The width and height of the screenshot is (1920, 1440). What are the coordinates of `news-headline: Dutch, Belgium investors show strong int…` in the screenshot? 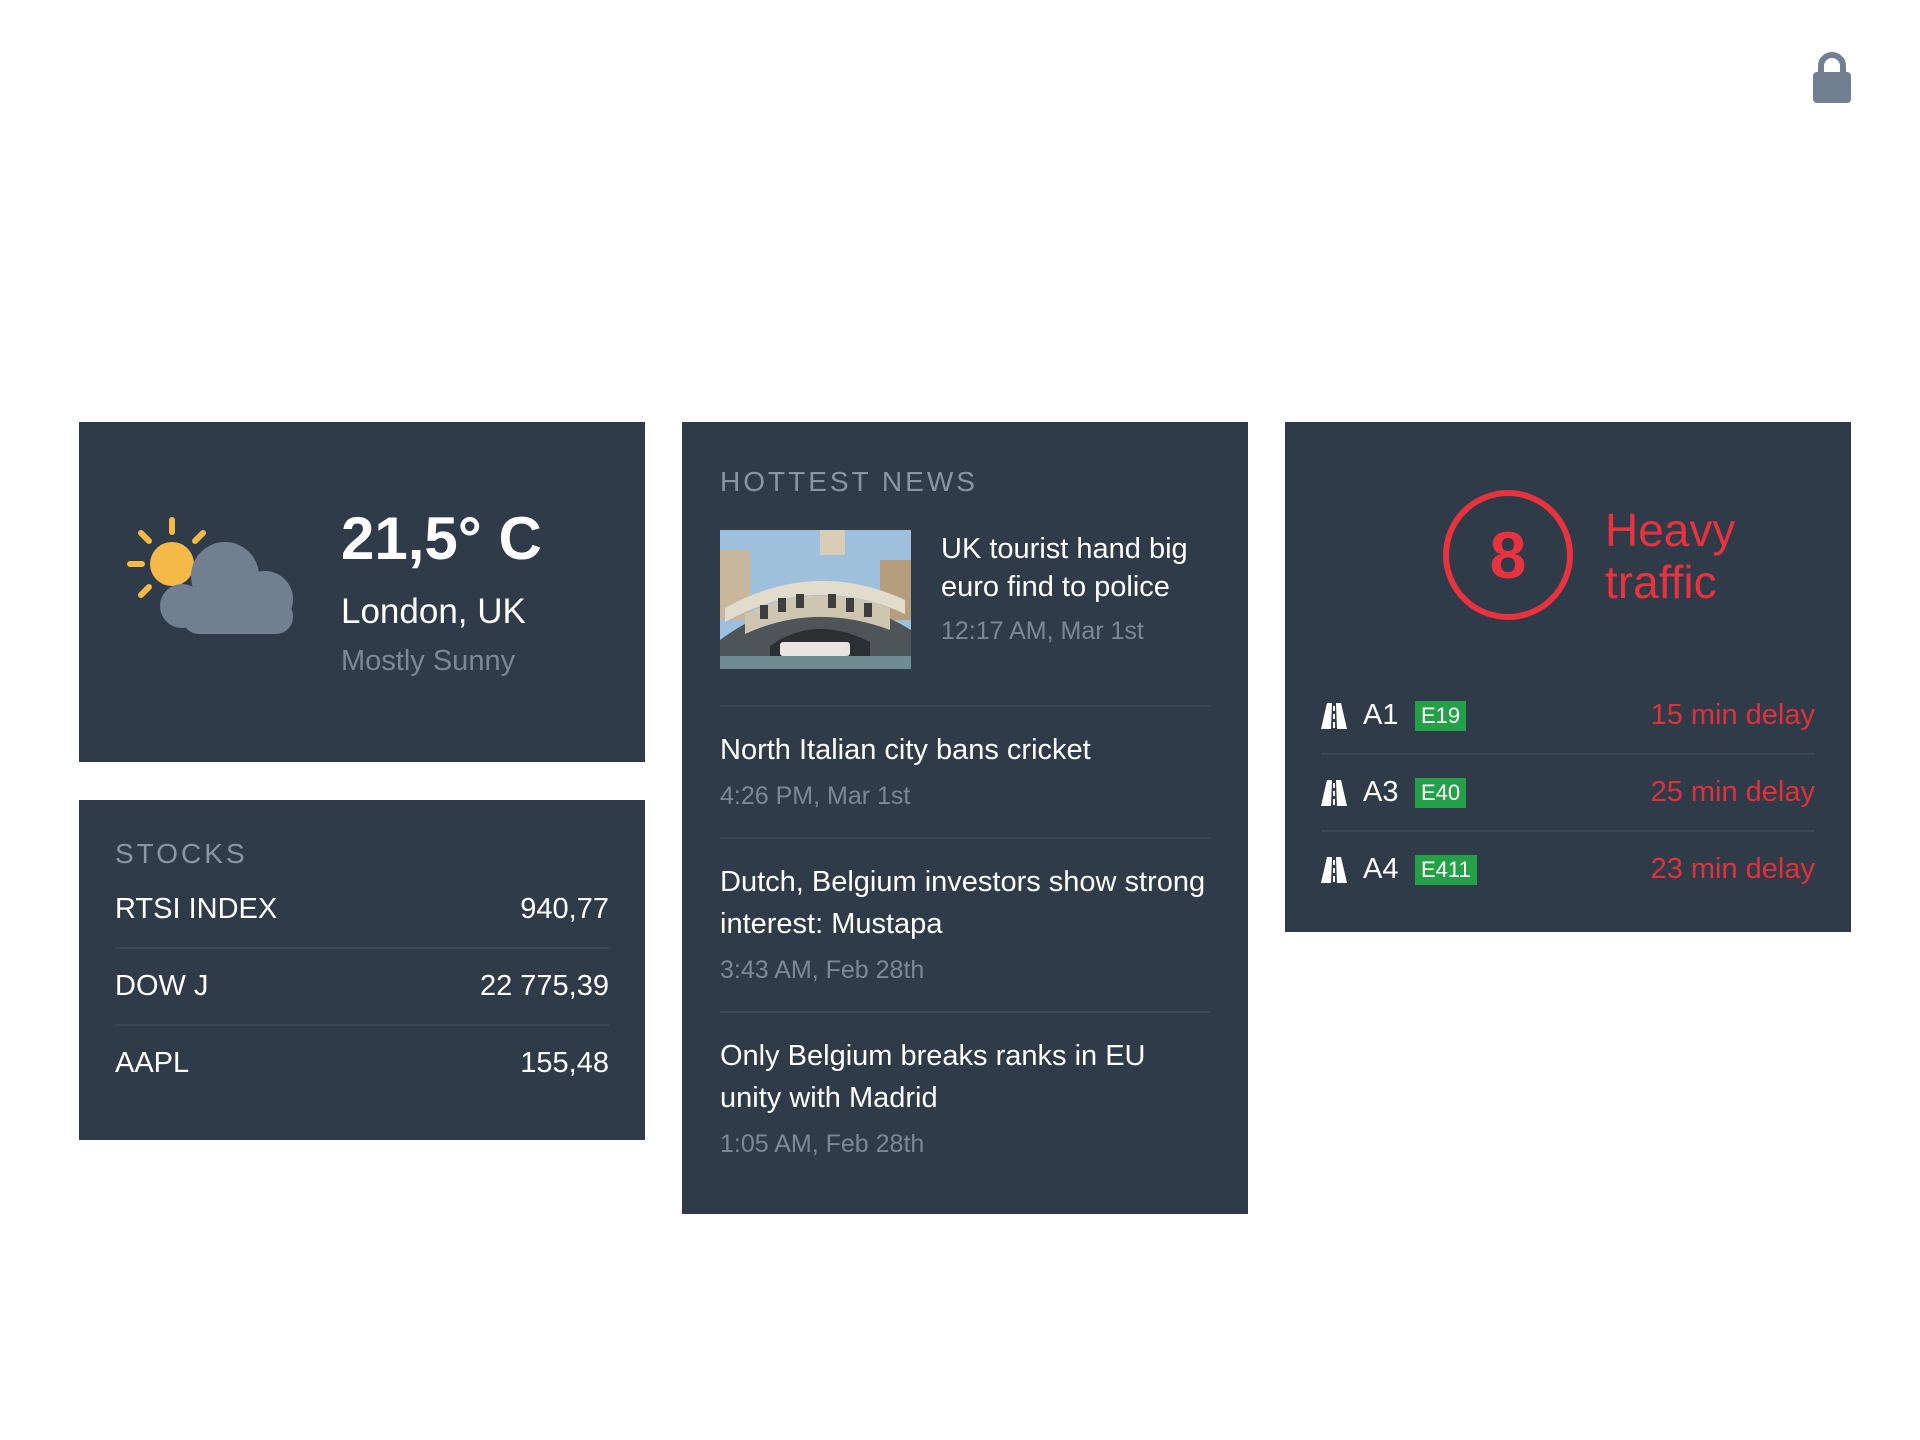 It's located at (965, 903).